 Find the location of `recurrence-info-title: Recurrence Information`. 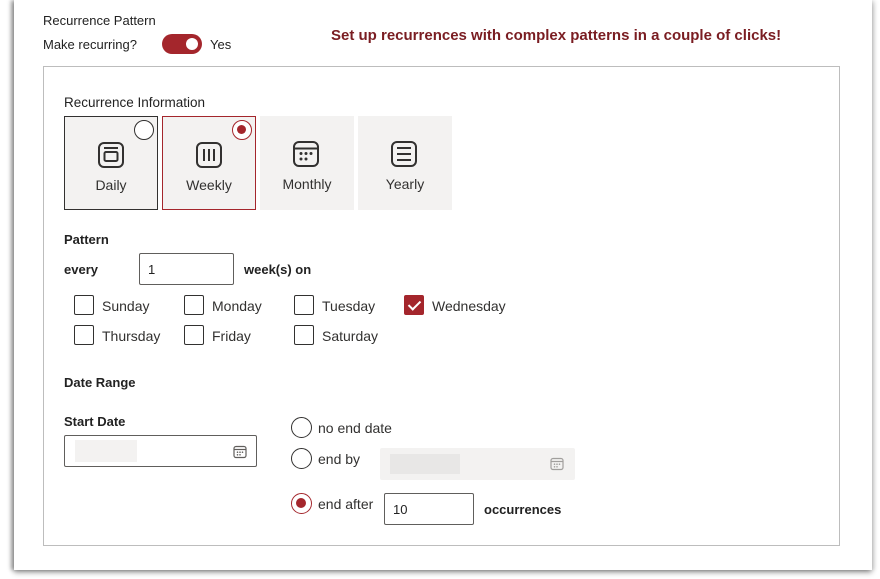

recurrence-info-title: Recurrence Information is located at coordinates (135, 102).